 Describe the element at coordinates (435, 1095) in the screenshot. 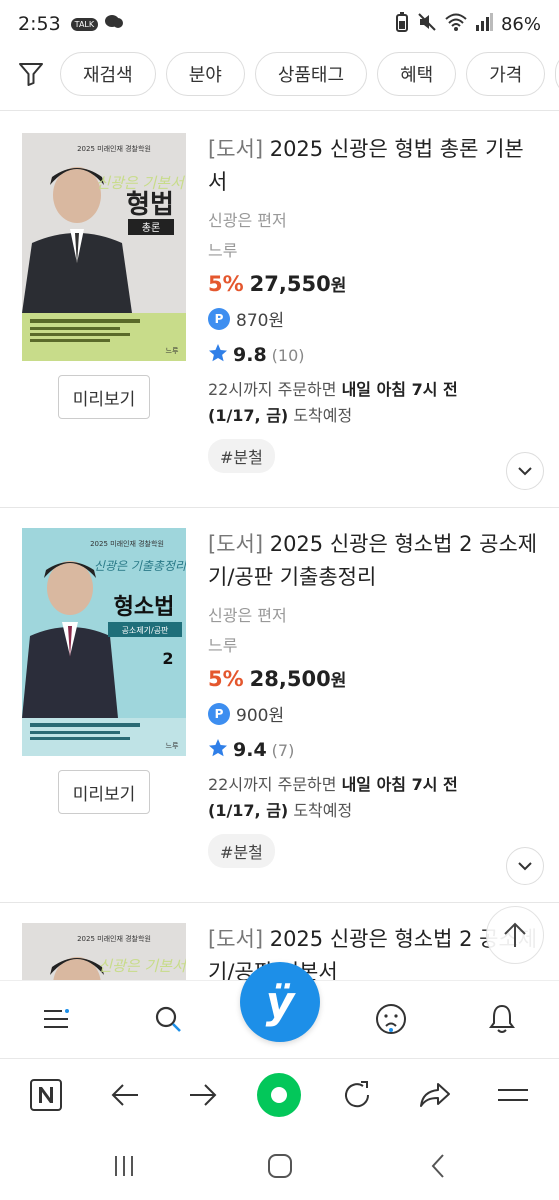

I see `share-button` at that location.